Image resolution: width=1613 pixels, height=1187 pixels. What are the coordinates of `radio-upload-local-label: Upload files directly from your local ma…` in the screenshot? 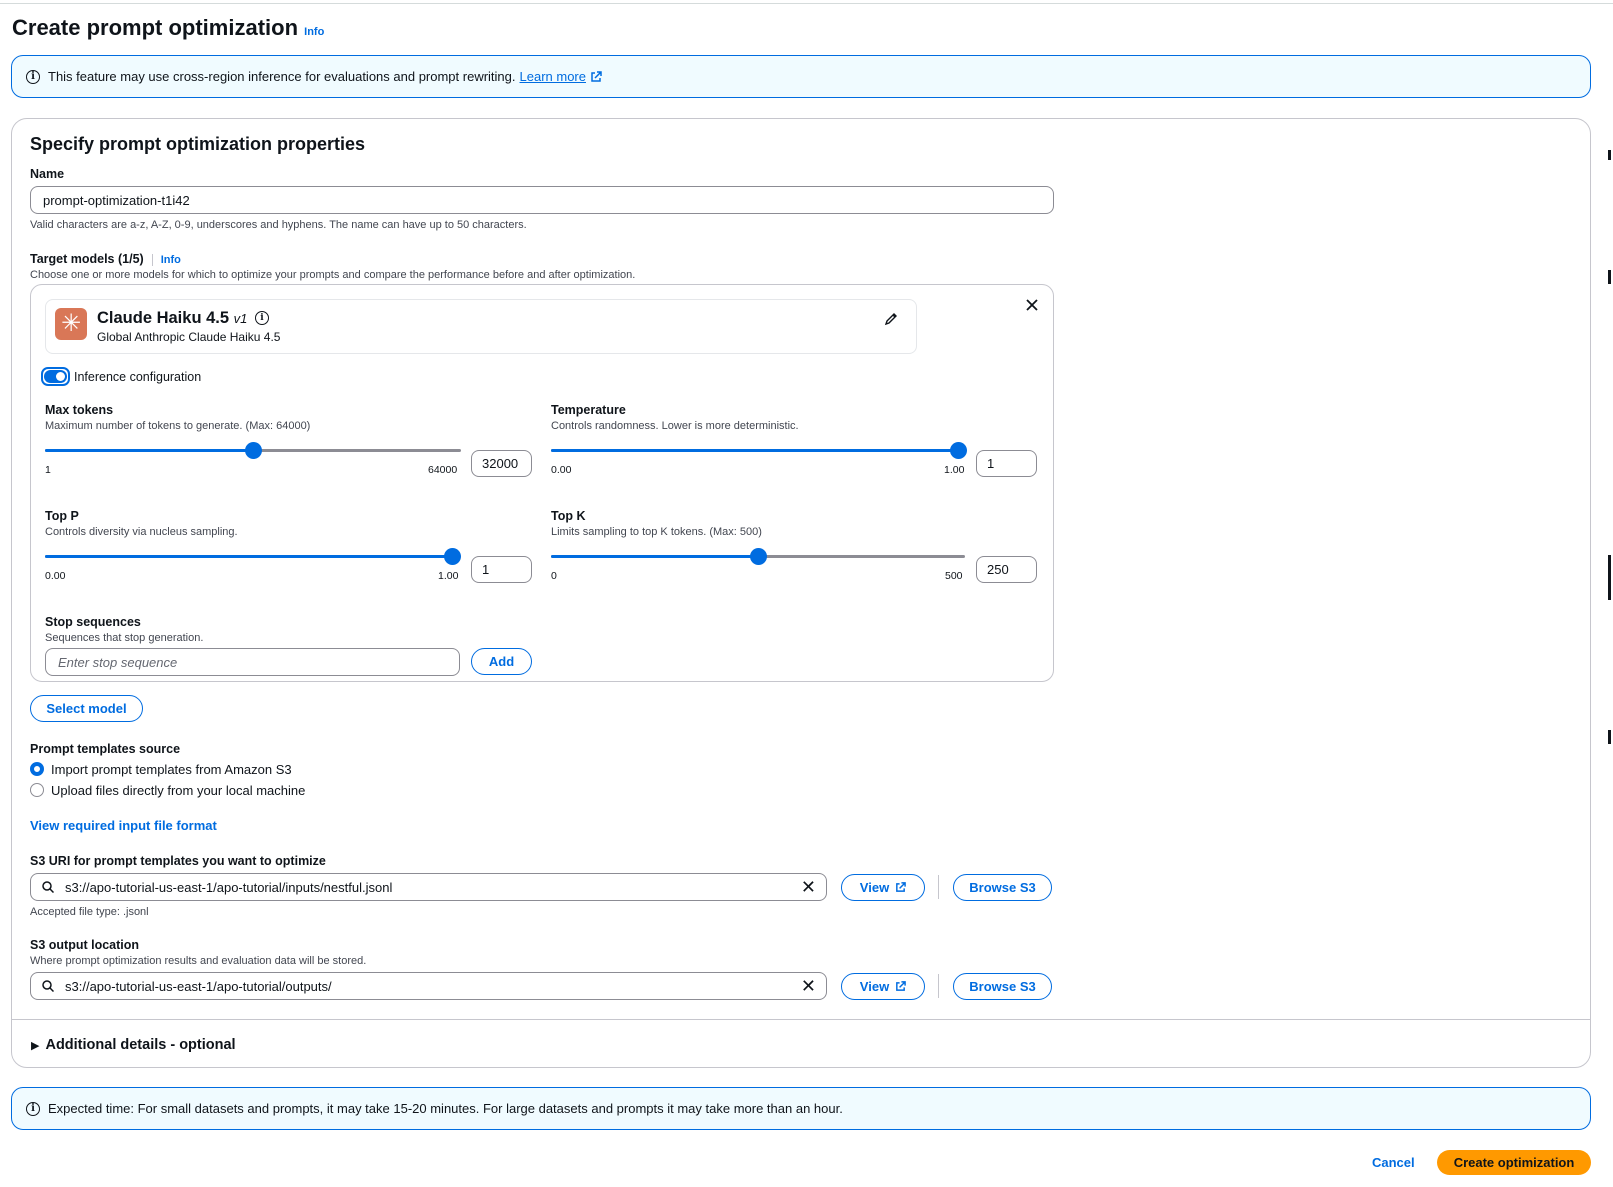 It's located at (178, 790).